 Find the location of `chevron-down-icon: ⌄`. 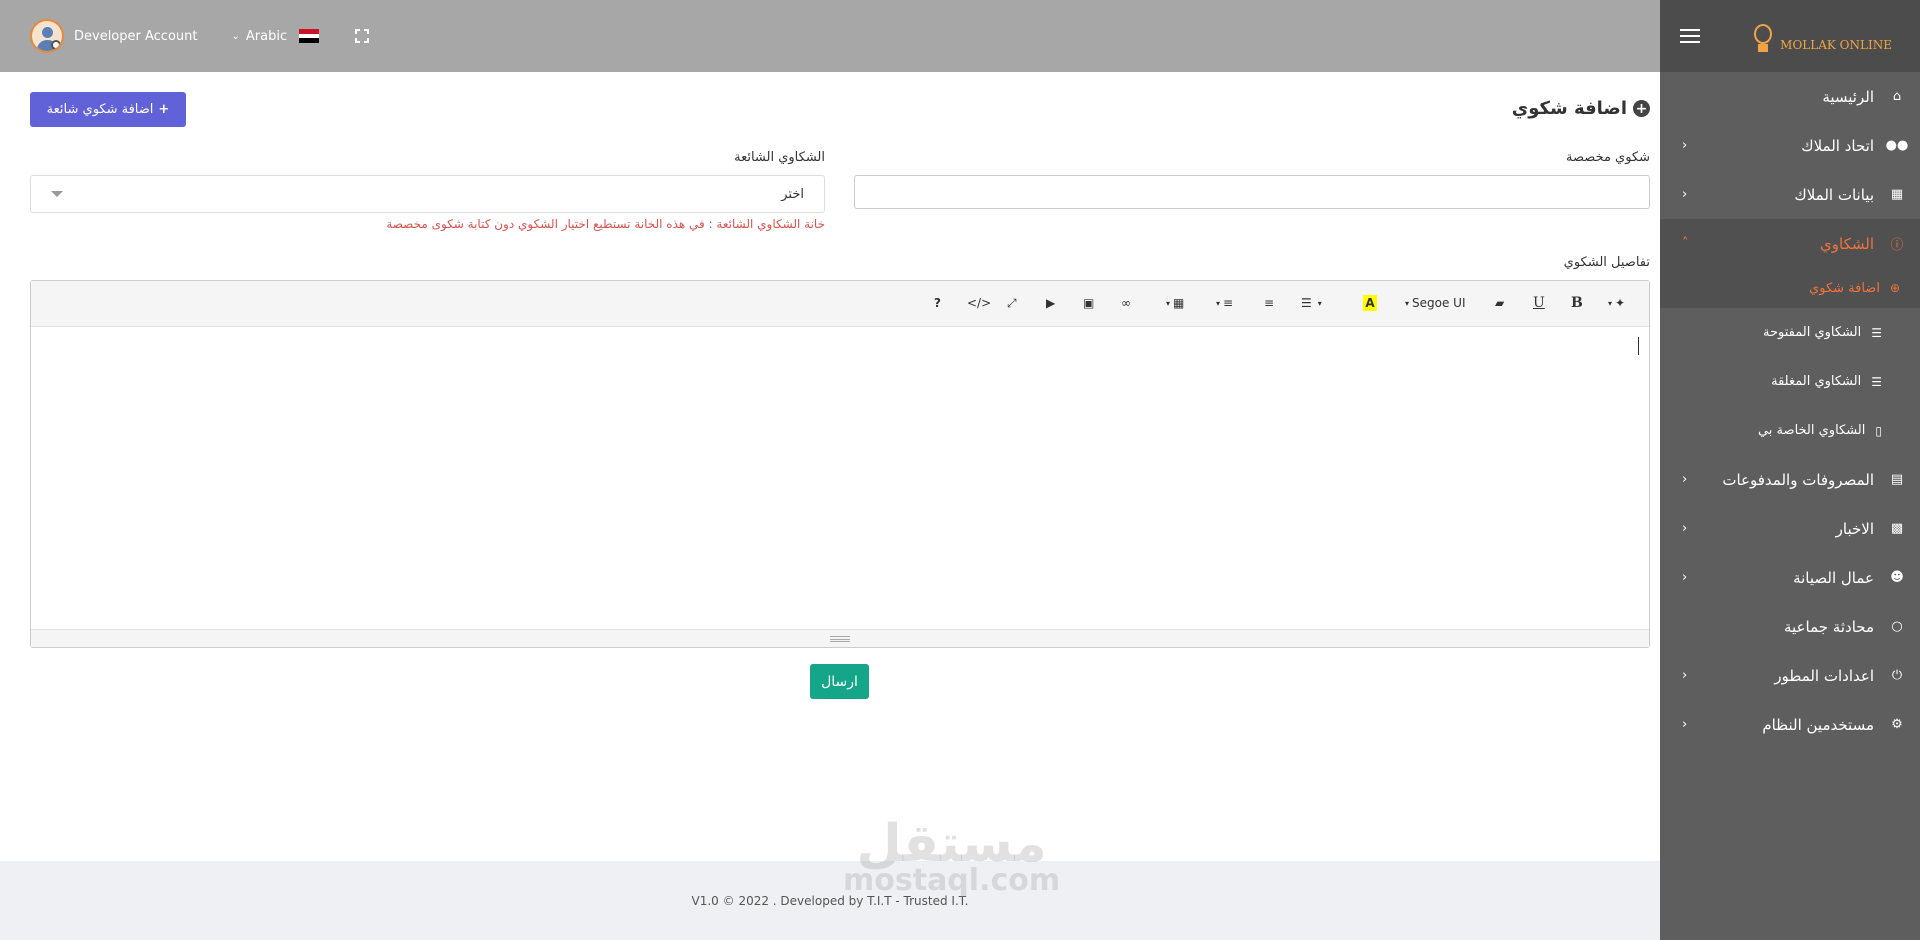

chevron-down-icon: ⌄ is located at coordinates (235, 36).